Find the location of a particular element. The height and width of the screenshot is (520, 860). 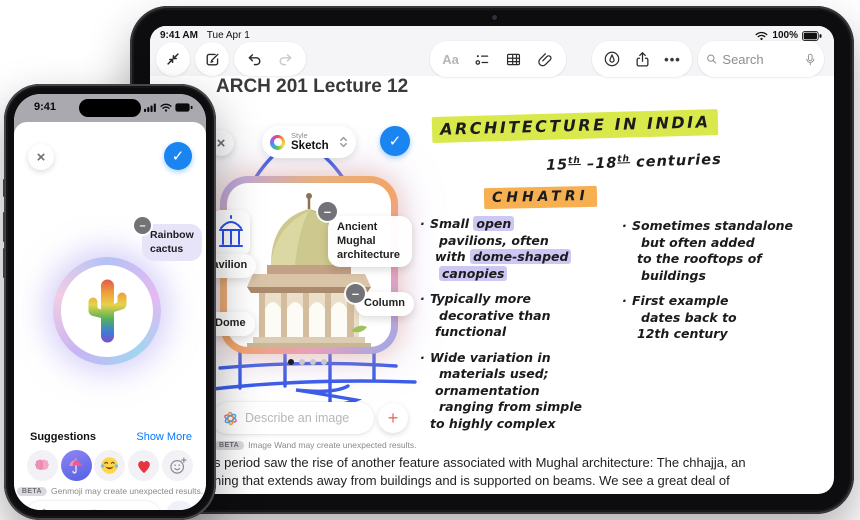

bullet-line: pavilions, often is located at coordinates (505, 241).